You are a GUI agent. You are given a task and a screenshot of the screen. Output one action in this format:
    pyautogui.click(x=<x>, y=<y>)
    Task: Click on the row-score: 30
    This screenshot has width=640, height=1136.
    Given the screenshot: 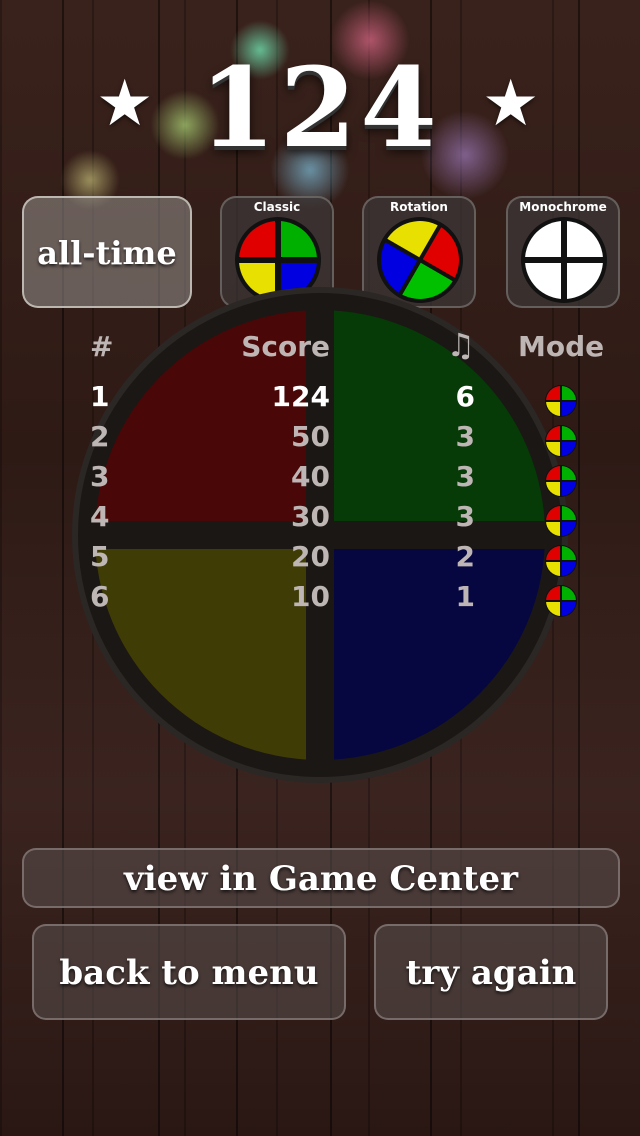 What is the action you would take?
    pyautogui.click(x=310, y=516)
    